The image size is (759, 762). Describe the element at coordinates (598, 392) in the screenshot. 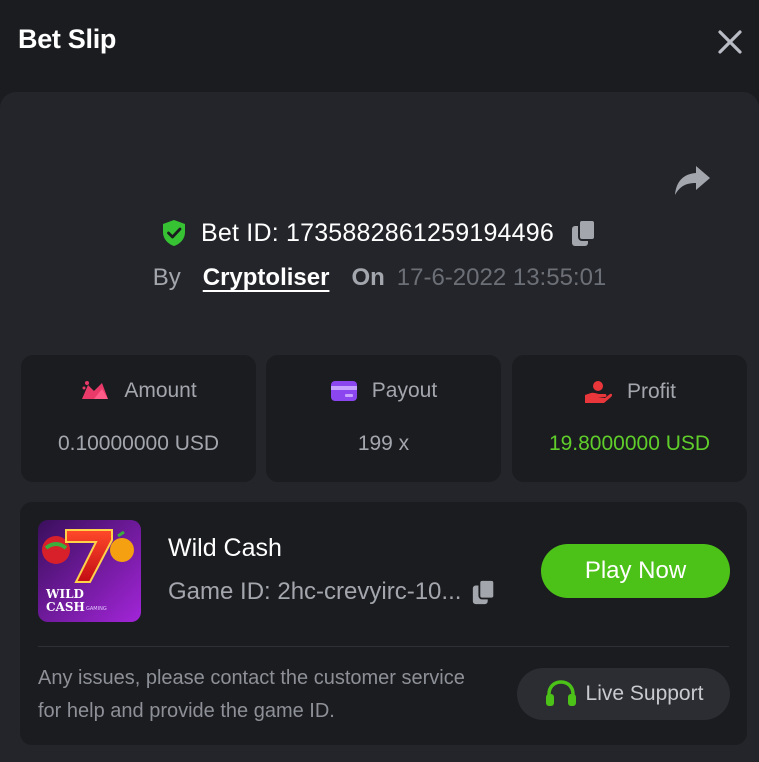

I see `hand-profit-icon` at that location.